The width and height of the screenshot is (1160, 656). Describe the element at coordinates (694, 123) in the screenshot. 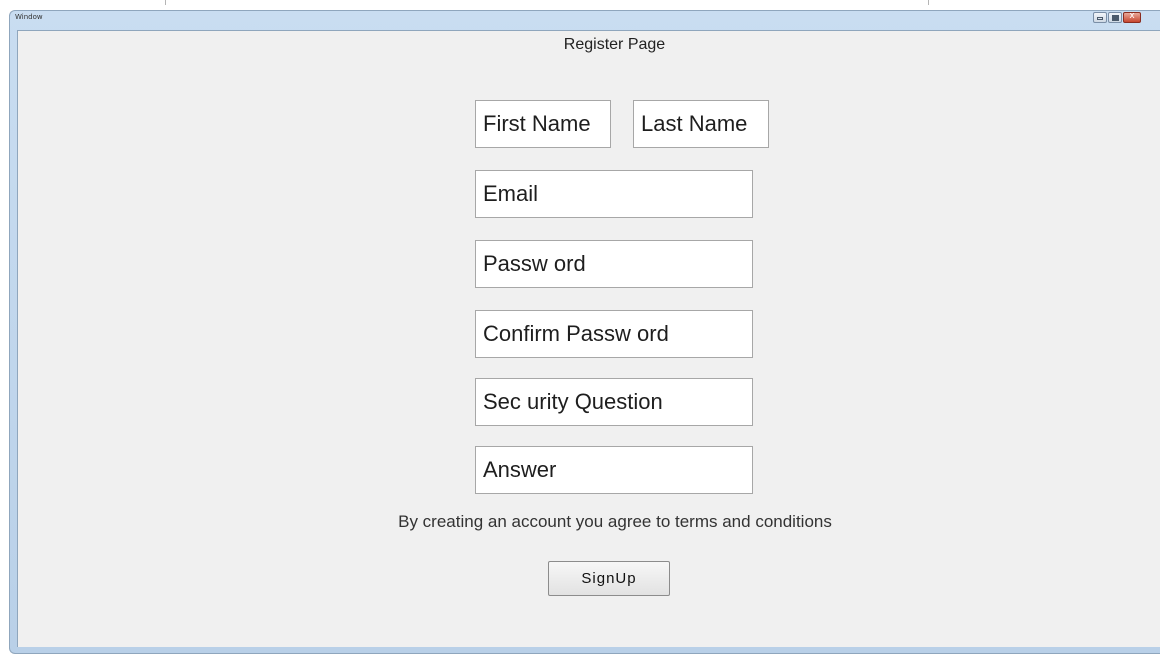

I see `last-name-placeholder: Last Name` at that location.